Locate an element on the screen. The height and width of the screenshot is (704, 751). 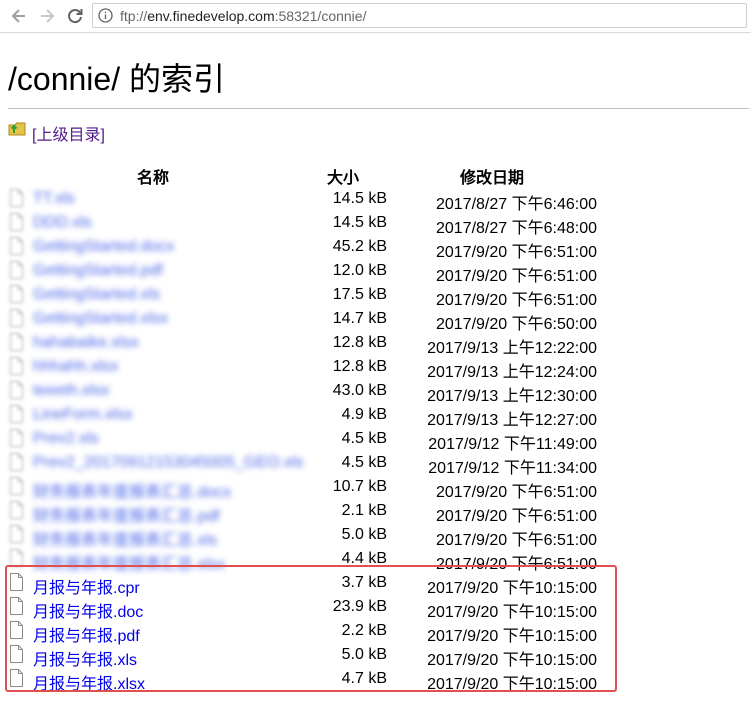
url-scheme: ftp:// is located at coordinates (134, 16).